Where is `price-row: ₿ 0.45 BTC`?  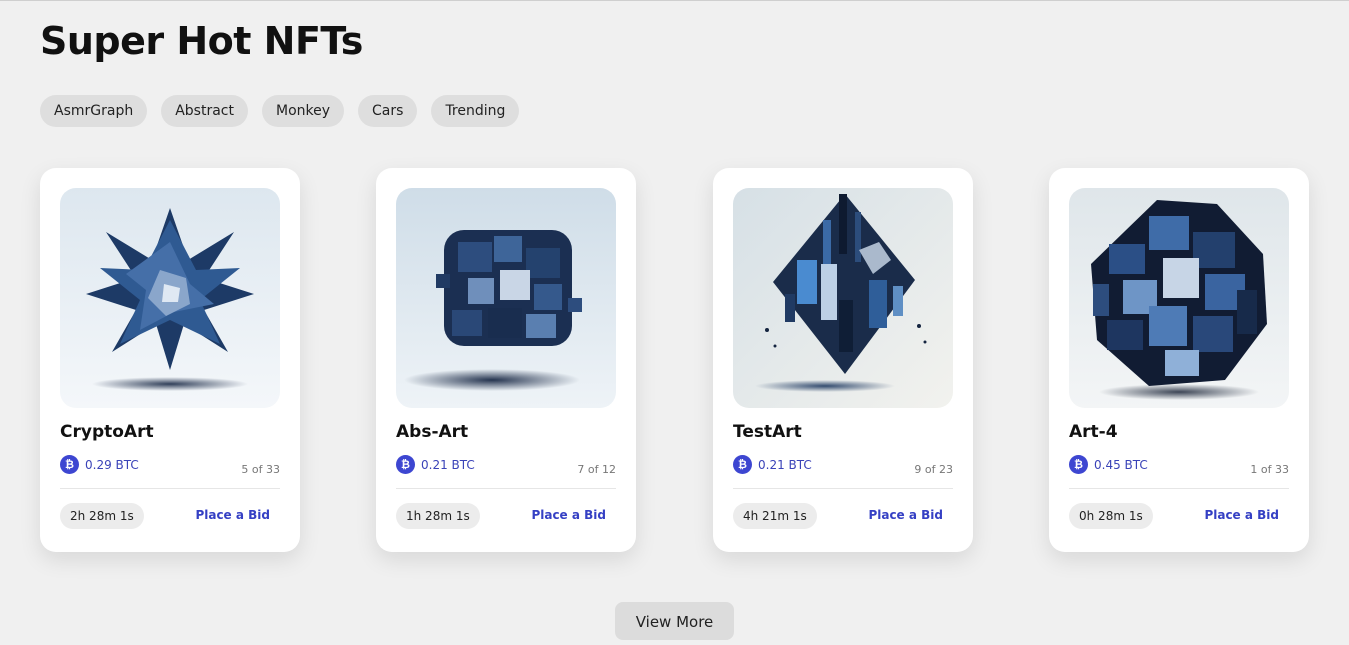
price-row: ₿ 0.45 BTC is located at coordinates (1108, 464).